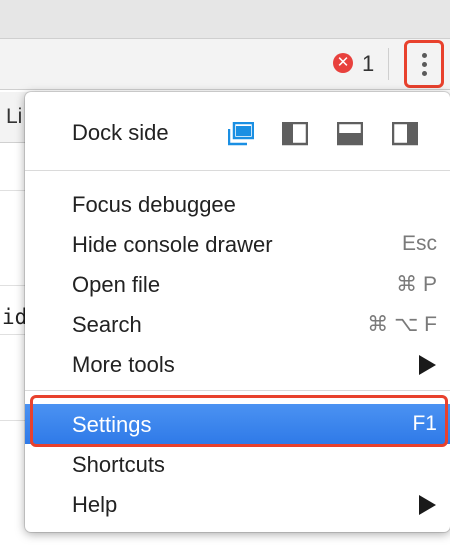 This screenshot has width=450, height=546. I want to click on menu-item-label: Settings, so click(112, 424).